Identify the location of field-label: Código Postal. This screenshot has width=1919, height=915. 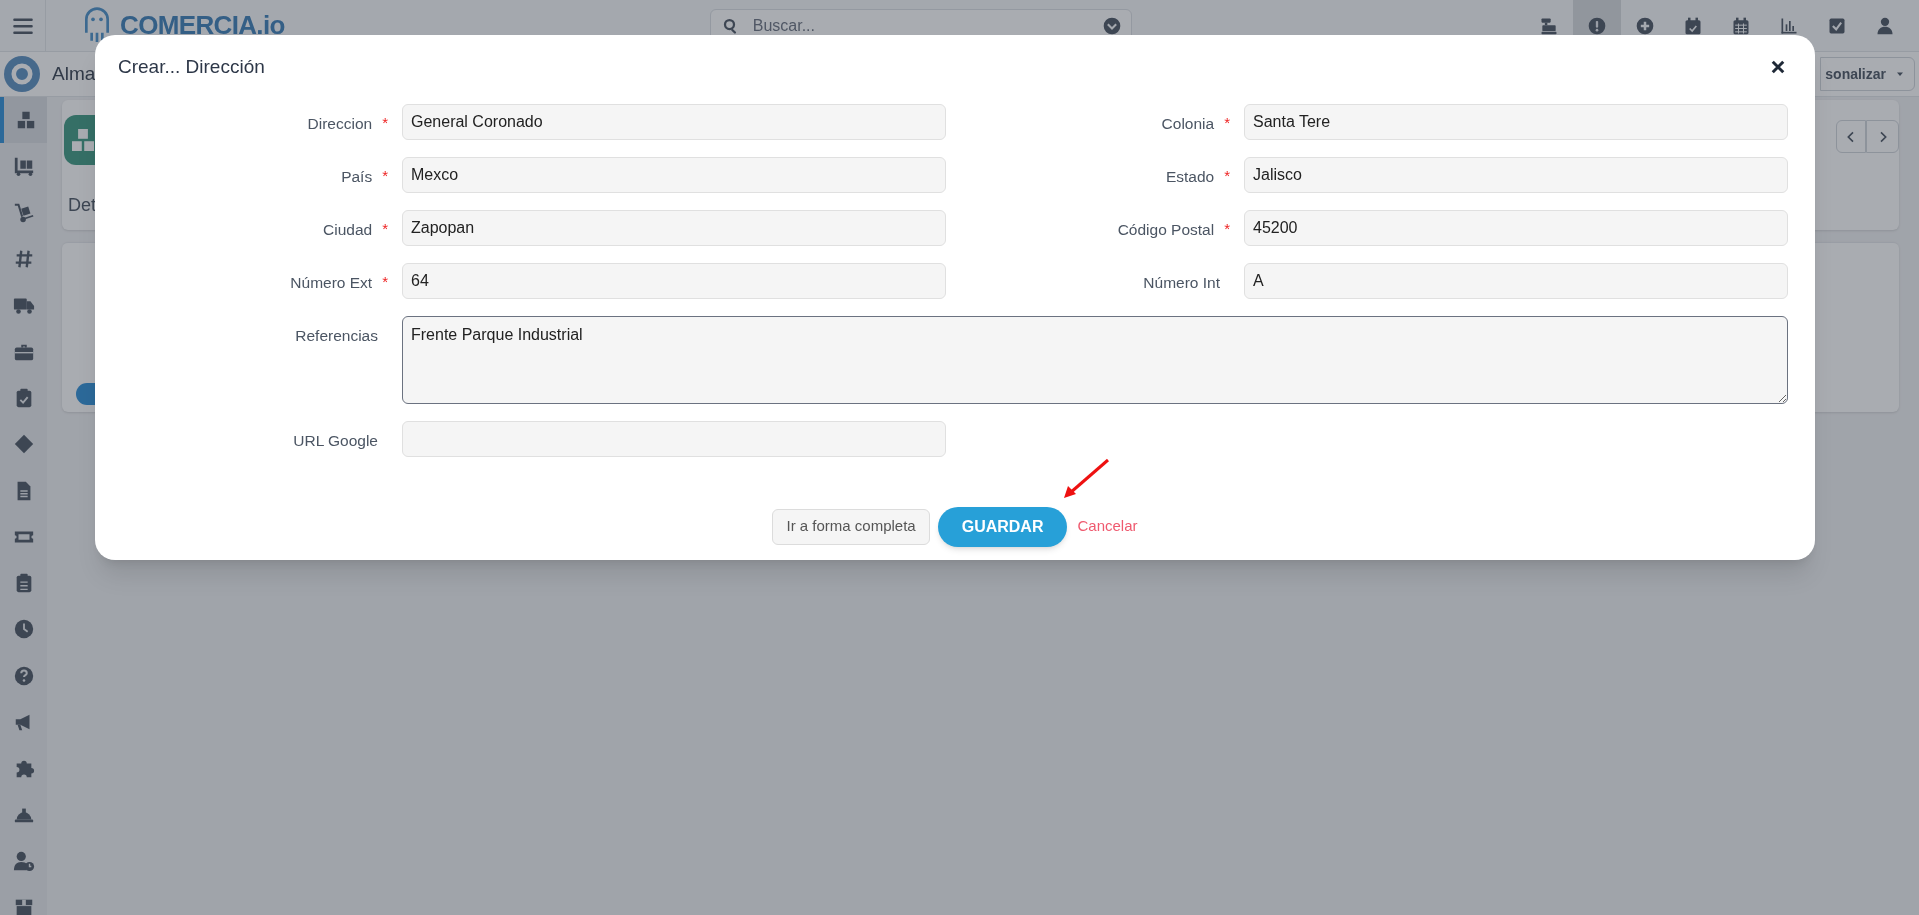
(1166, 229).